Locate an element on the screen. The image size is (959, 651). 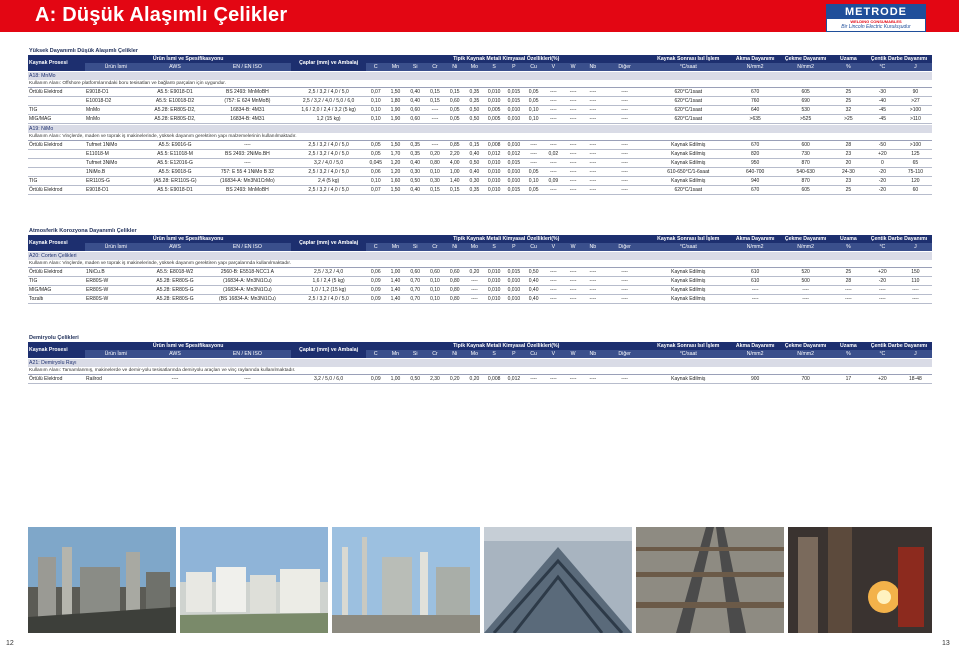
table-cell: 32 is located at coordinates (848, 110).